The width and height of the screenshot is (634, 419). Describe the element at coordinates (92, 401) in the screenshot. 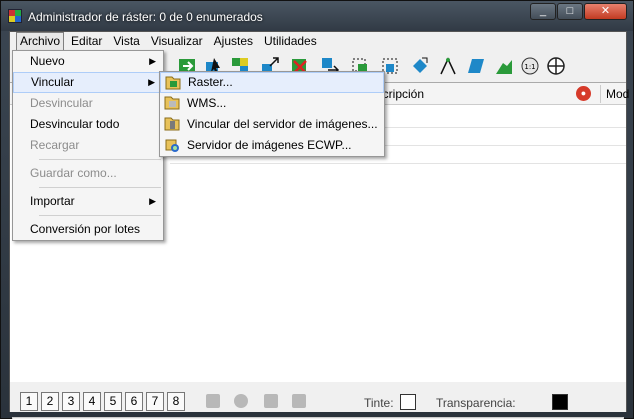

I see `view-button-4: 4` at that location.